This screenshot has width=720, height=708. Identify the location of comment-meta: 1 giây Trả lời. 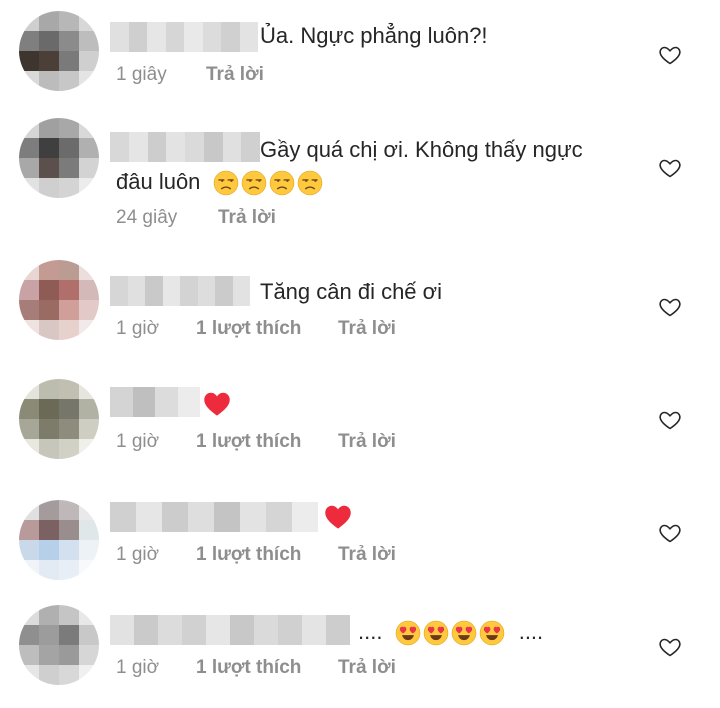
(190, 75).